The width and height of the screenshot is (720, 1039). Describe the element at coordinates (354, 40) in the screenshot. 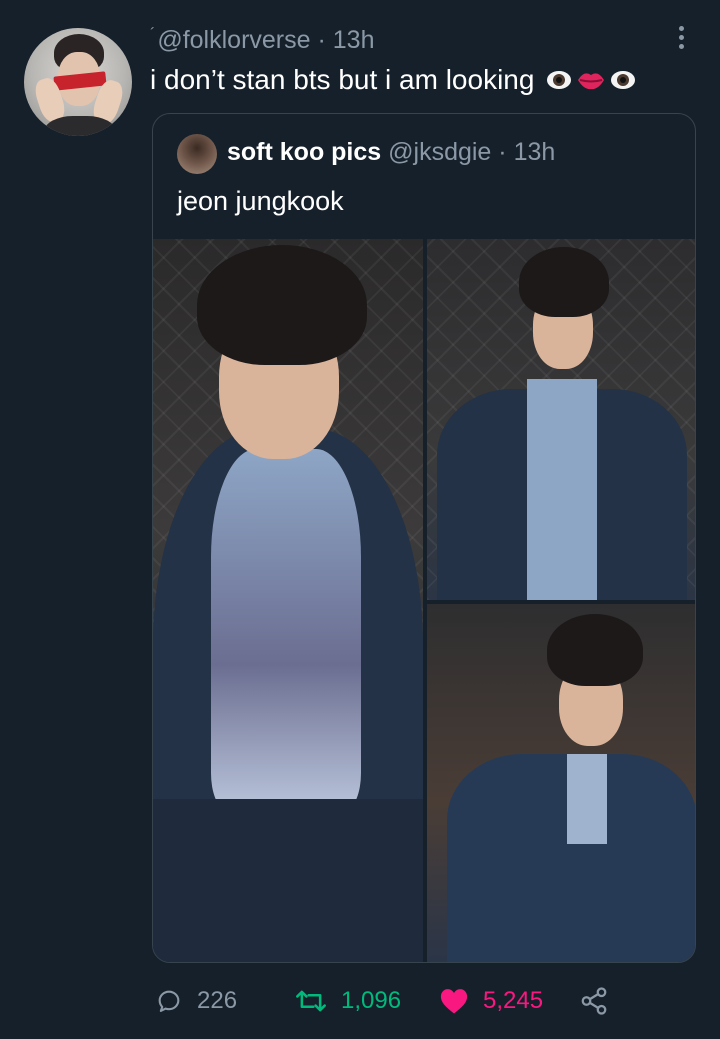

I see `tweet-time: 13h` at that location.